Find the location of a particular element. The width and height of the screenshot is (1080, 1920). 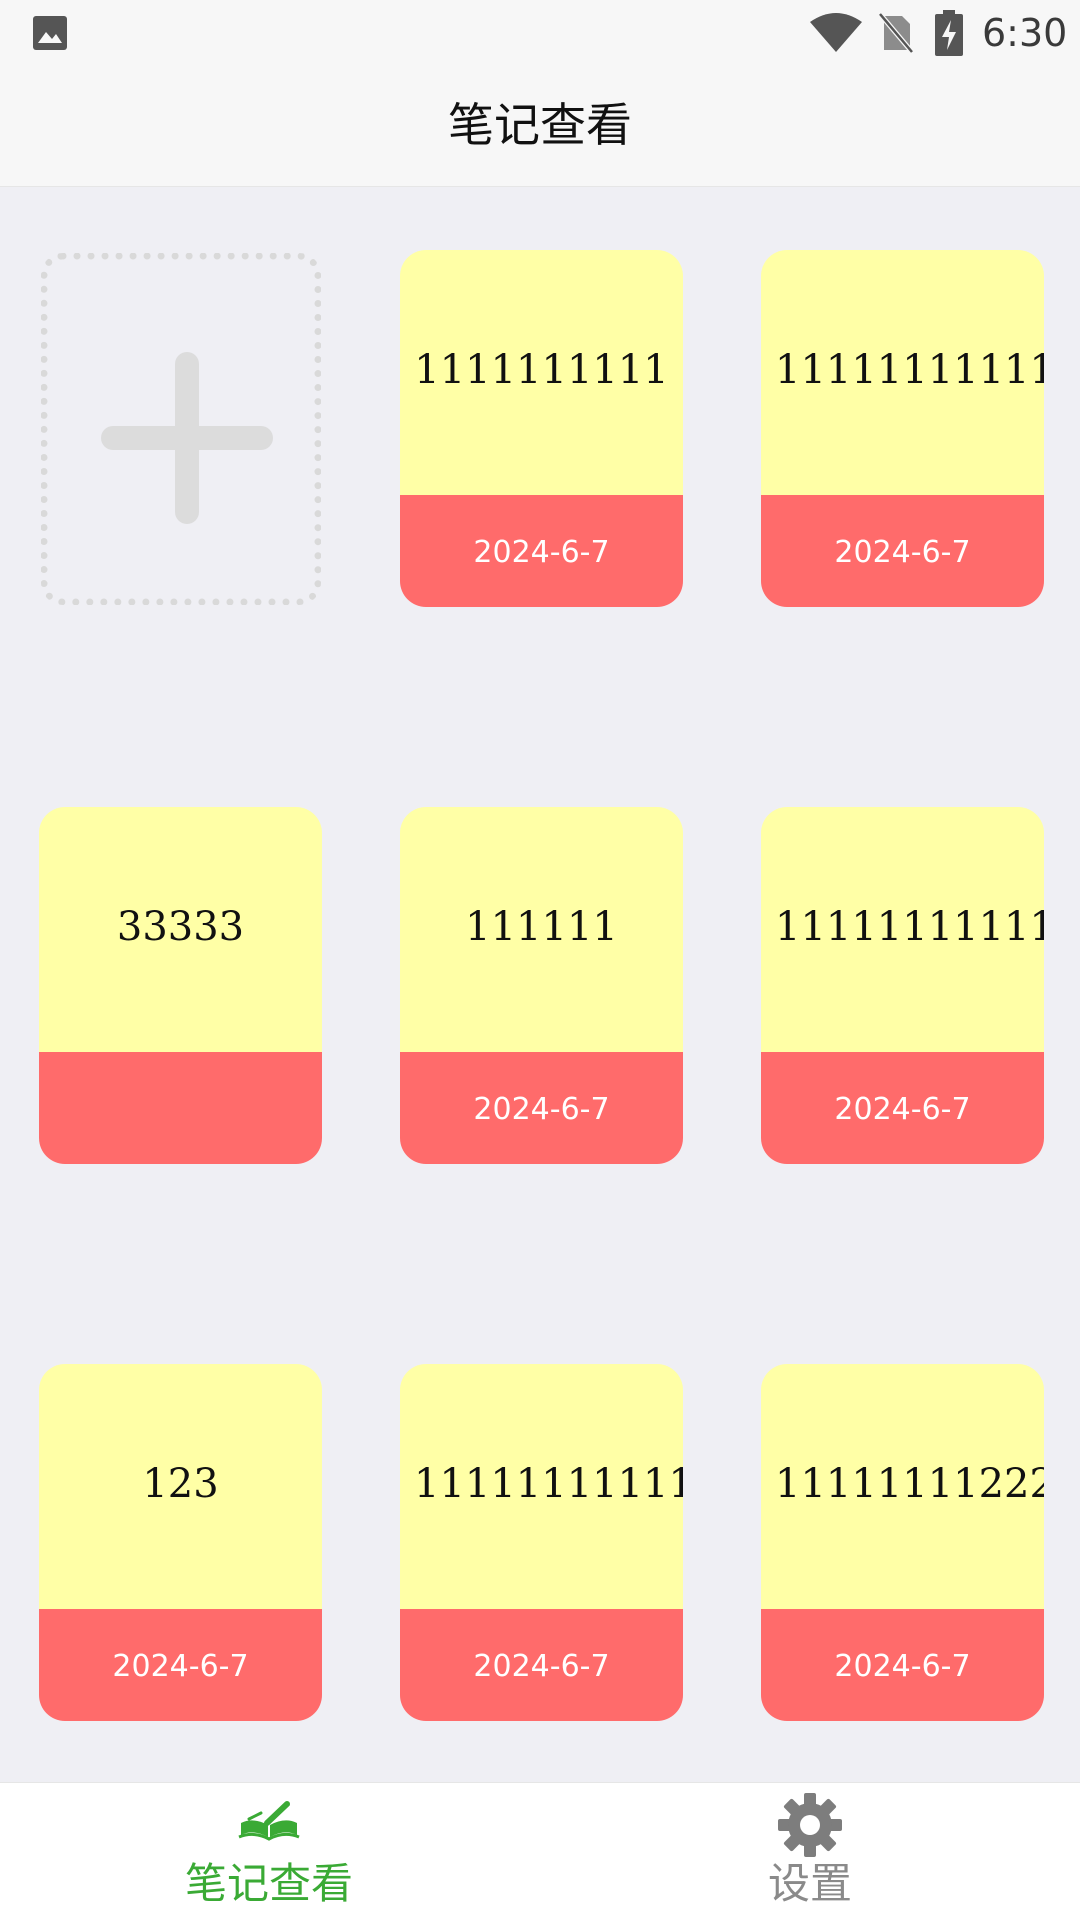

note-body: 111111111111 is located at coordinates (902, 929).